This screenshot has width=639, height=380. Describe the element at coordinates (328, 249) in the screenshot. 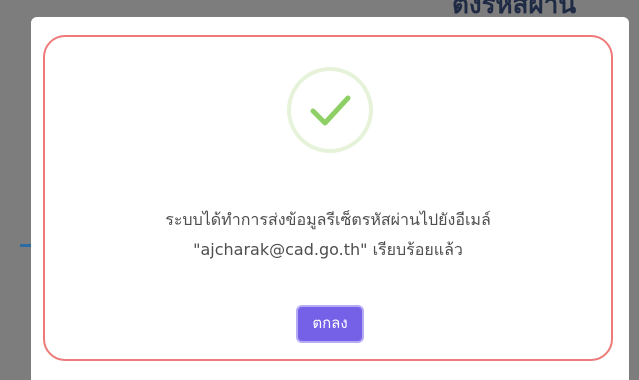

I see `message-line-2: "ajcharak@cad.go.th" เรียบร้อยแล้ว` at that location.